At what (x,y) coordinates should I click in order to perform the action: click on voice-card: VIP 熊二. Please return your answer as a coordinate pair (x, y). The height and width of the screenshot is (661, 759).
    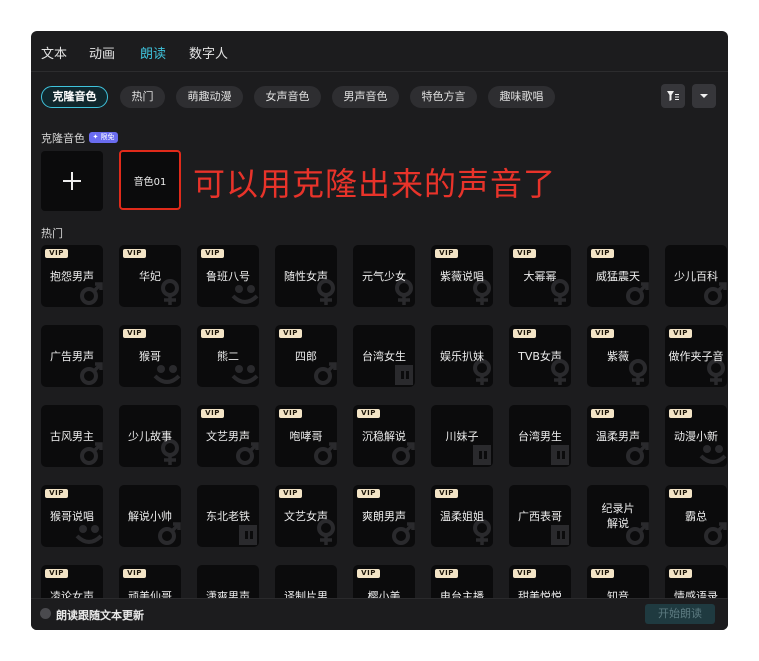
    Looking at the image, I should click on (228, 356).